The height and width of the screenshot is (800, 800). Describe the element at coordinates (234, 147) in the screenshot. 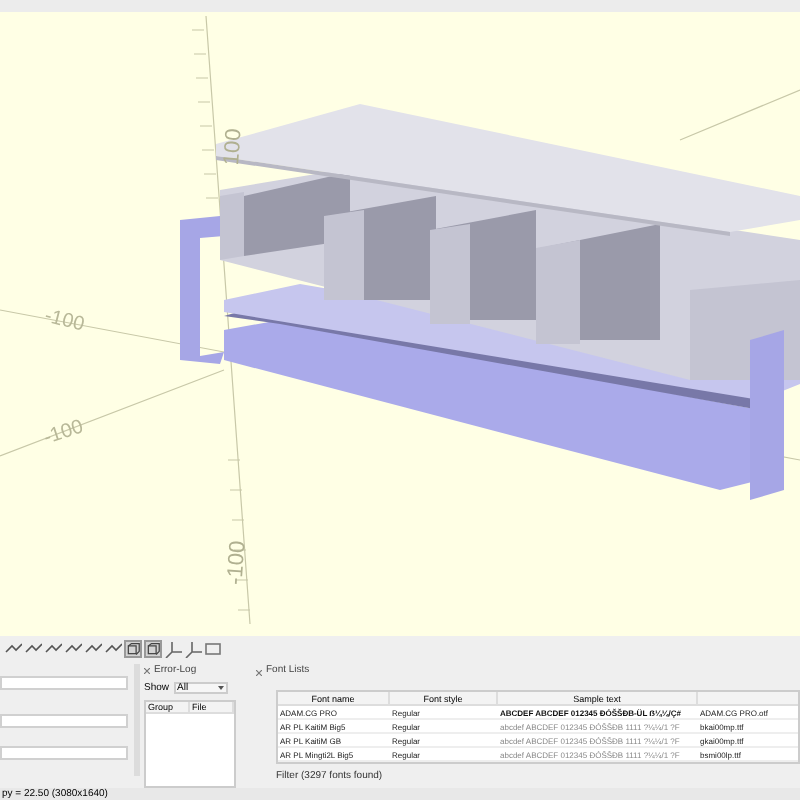

I see `axis-label: 100` at that location.